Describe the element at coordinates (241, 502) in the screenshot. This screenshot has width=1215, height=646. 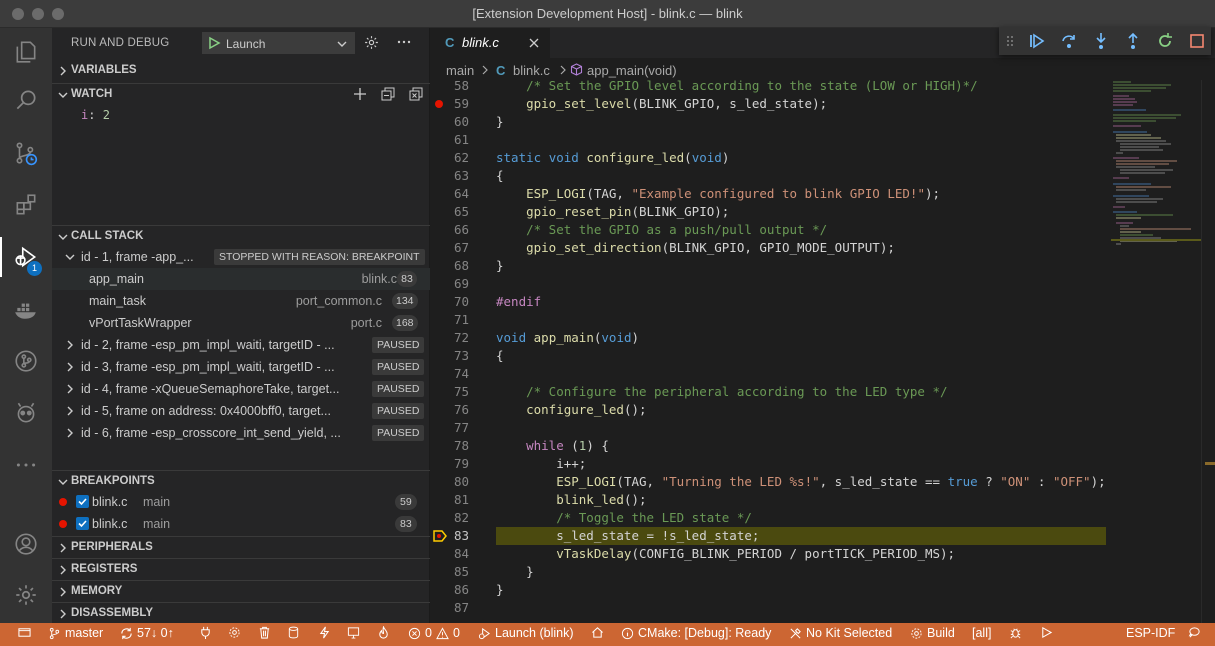
I see `breakpoint-row: blink.c main 59` at that location.